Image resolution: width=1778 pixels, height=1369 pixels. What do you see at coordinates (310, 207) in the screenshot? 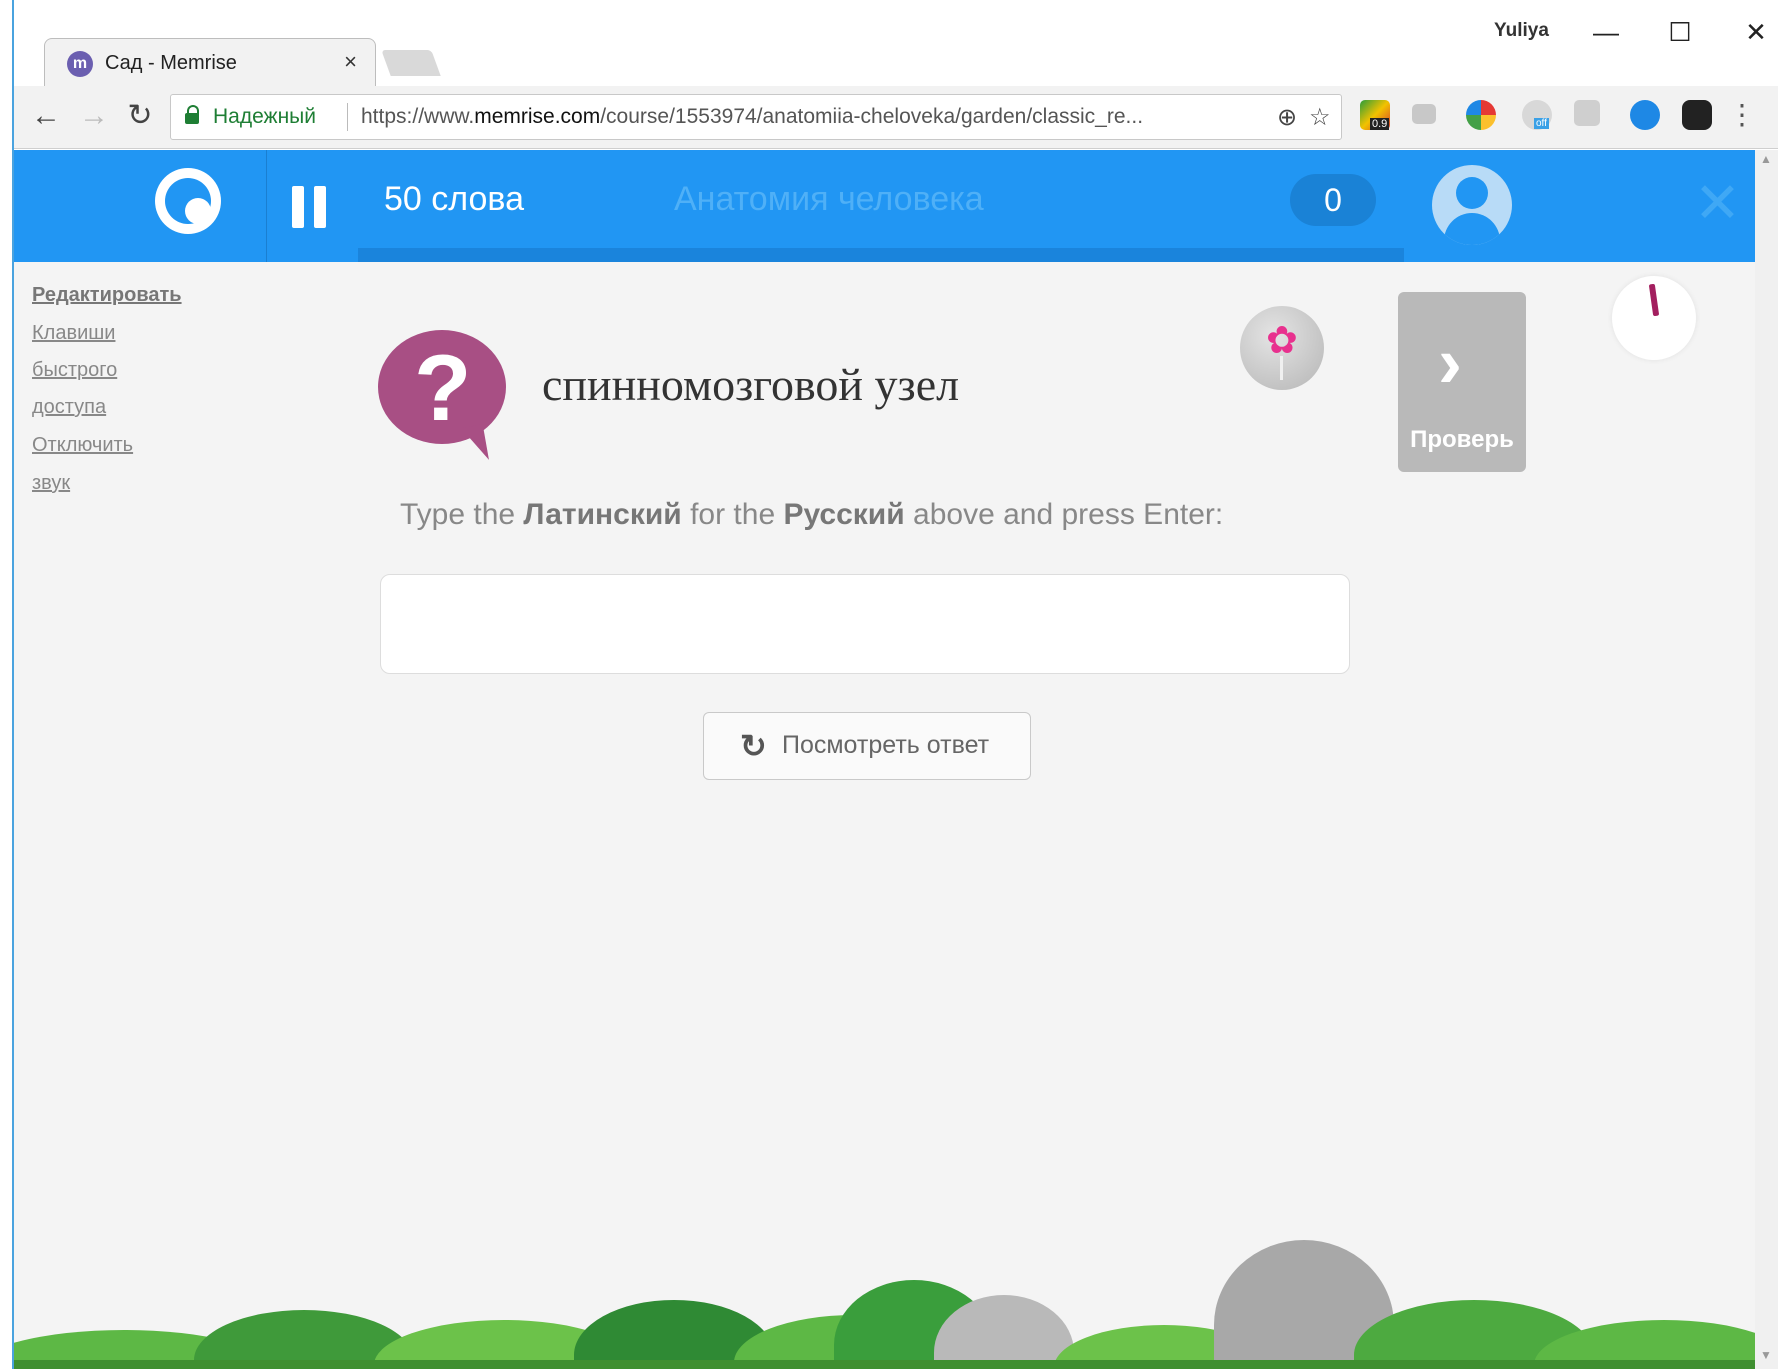
I see `pause-button` at bounding box center [310, 207].